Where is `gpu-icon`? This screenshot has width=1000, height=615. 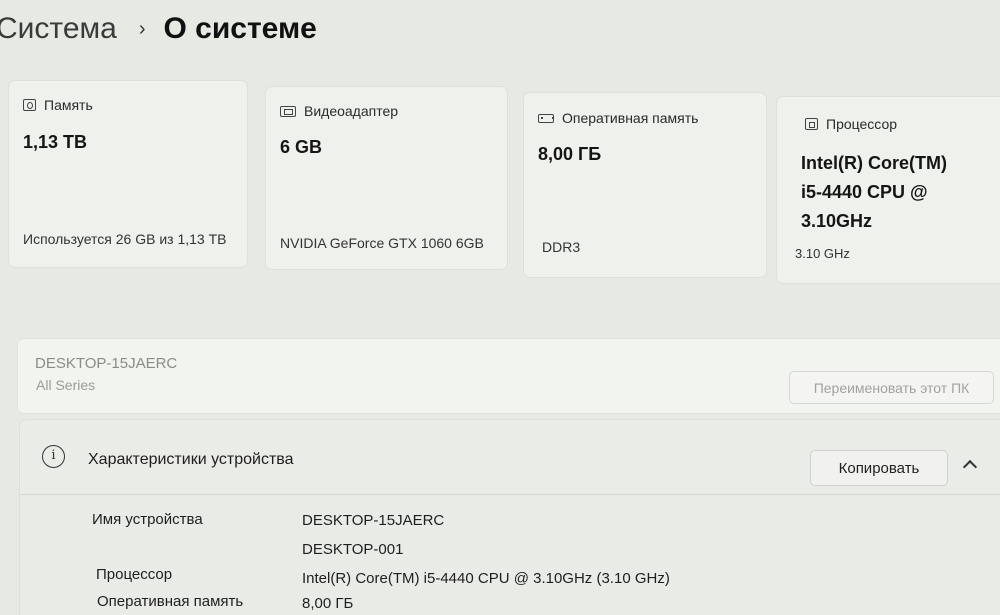 gpu-icon is located at coordinates (288, 111).